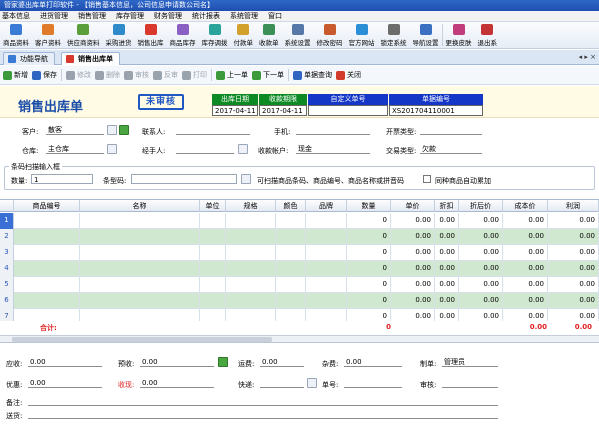  Describe the element at coordinates (427, 179) in the screenshot. I see `auto-add-checkbox` at that location.